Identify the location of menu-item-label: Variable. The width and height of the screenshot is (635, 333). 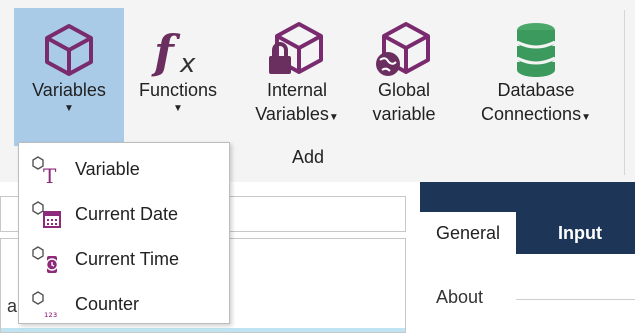
(107, 169).